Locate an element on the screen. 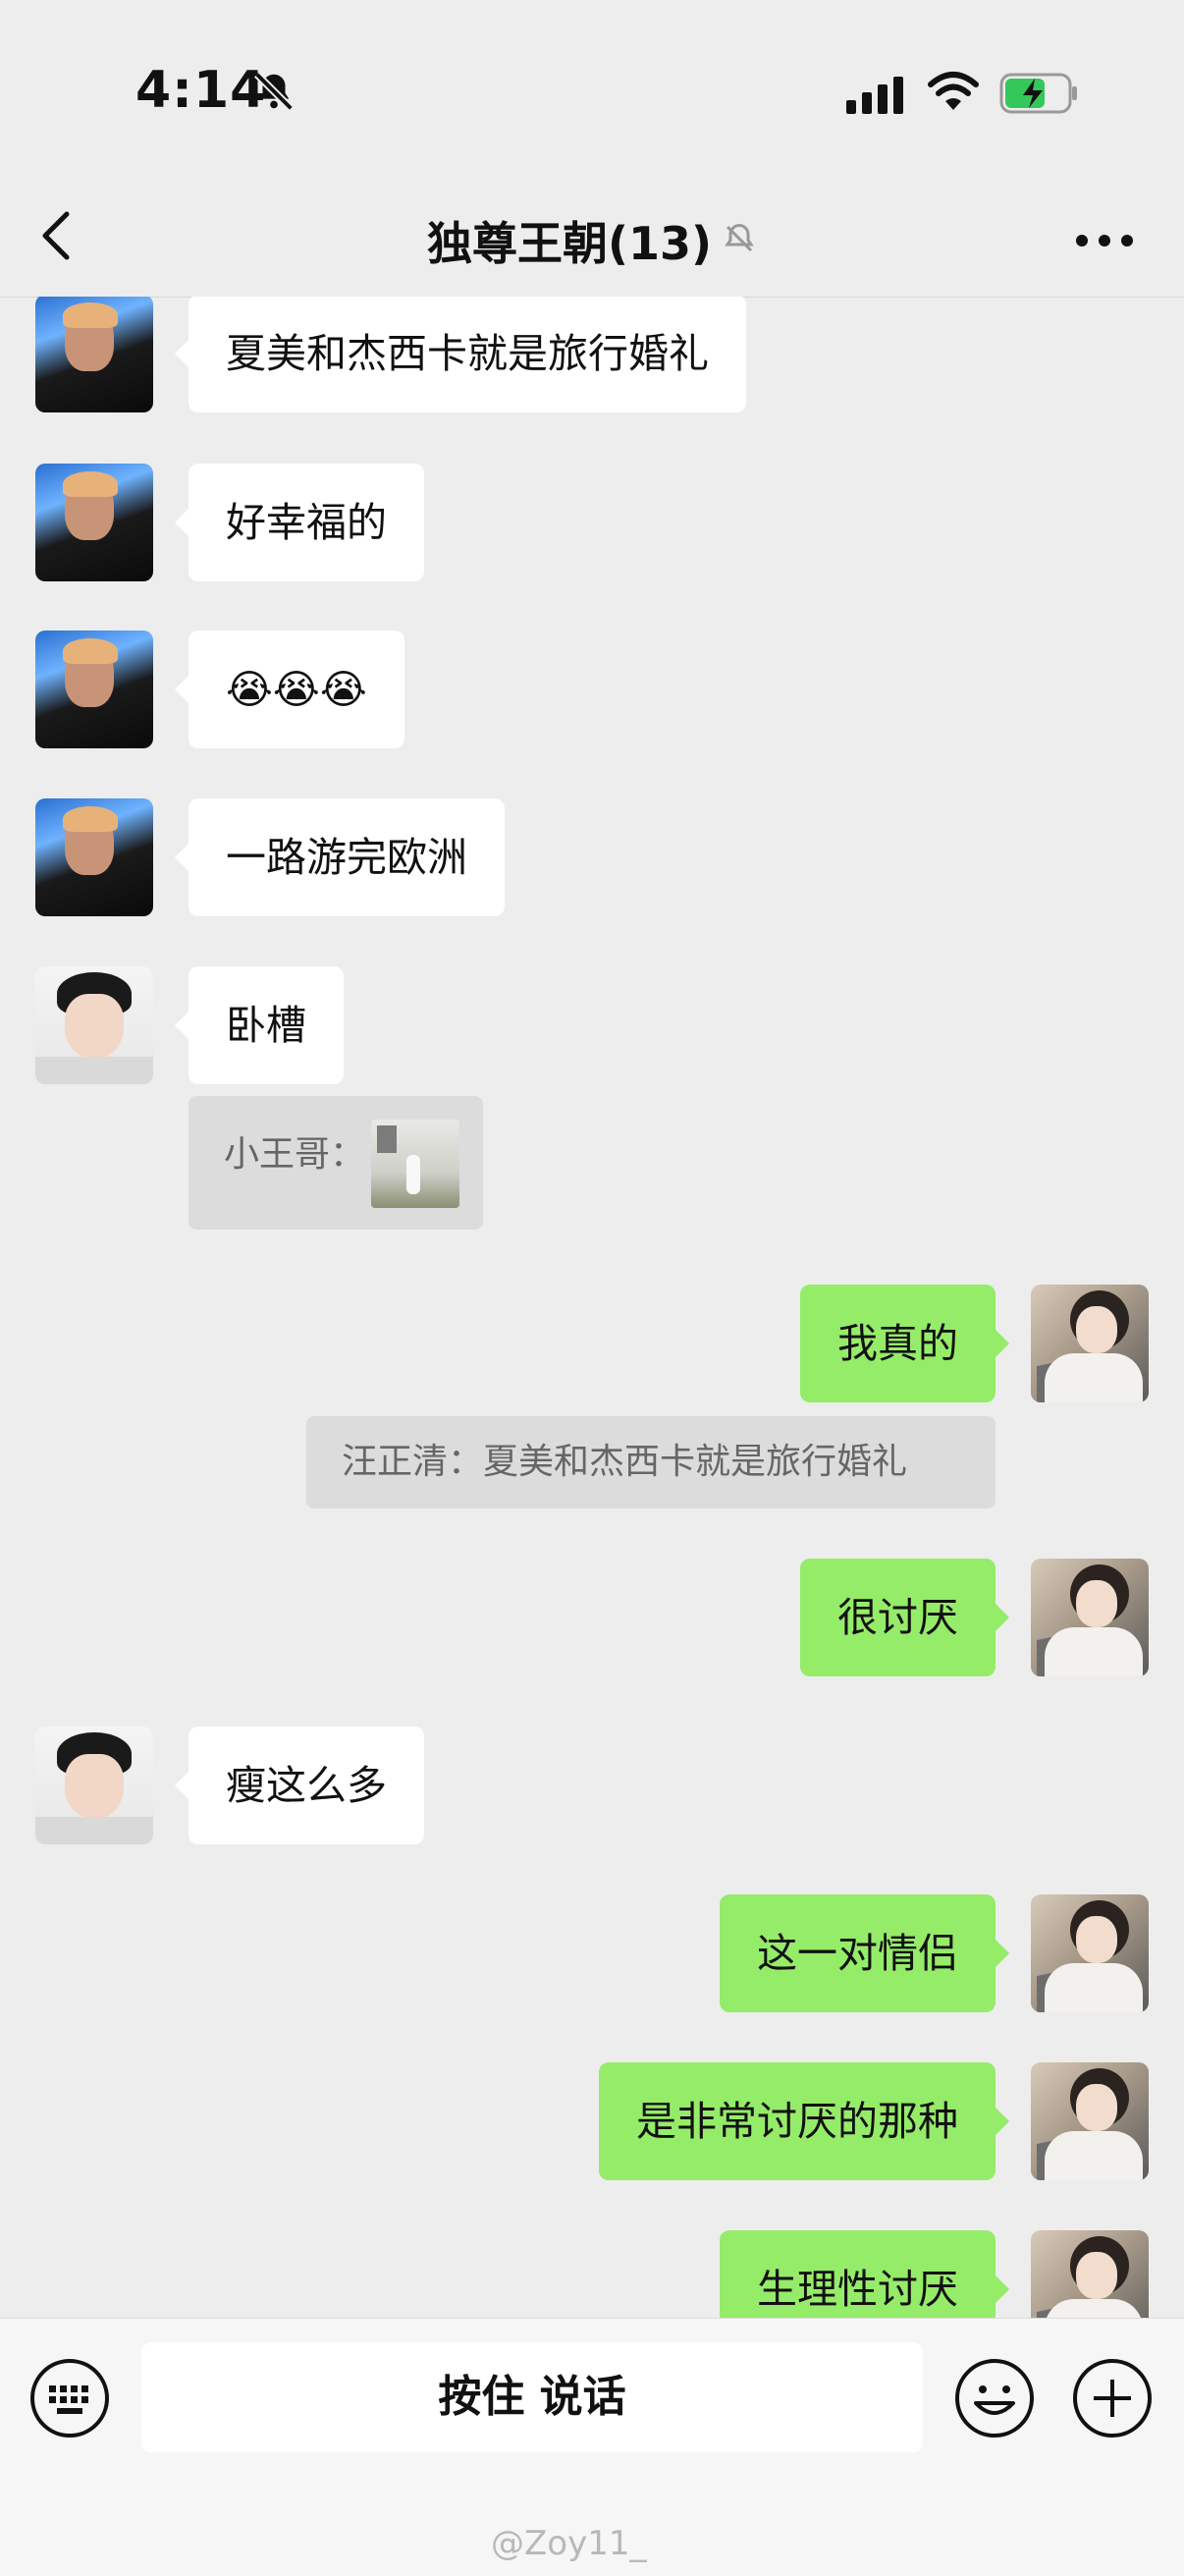  message-bubble: 夏美和杰西卡就是旅行婚礼 is located at coordinates (460, 355).